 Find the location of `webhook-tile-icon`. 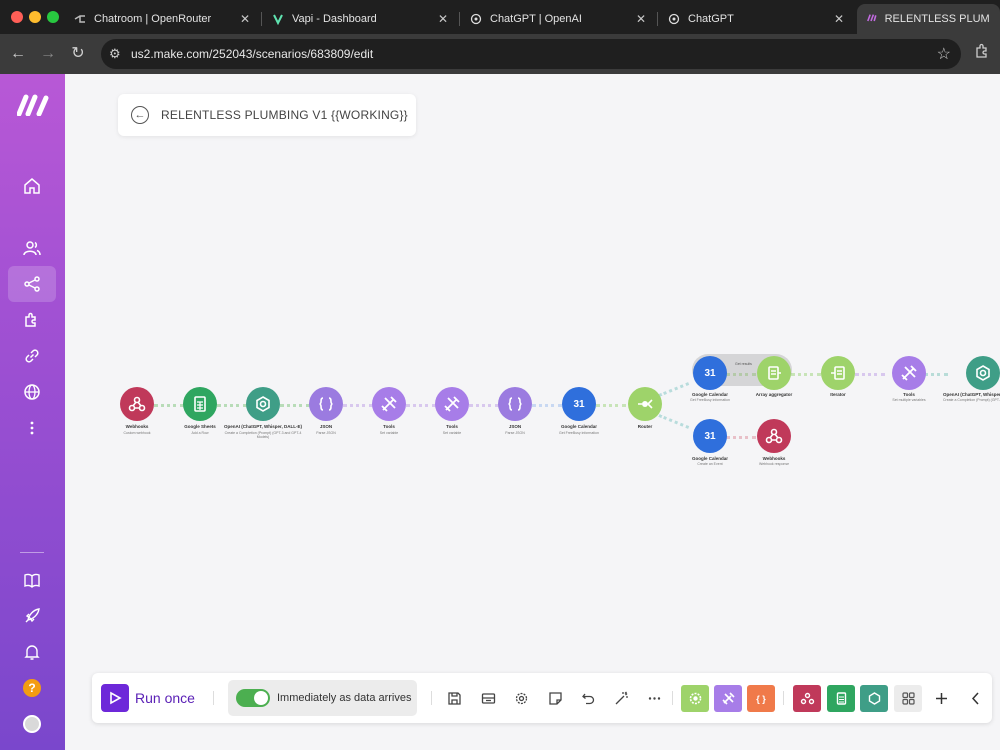

webhook-tile-icon is located at coordinates (807, 698).